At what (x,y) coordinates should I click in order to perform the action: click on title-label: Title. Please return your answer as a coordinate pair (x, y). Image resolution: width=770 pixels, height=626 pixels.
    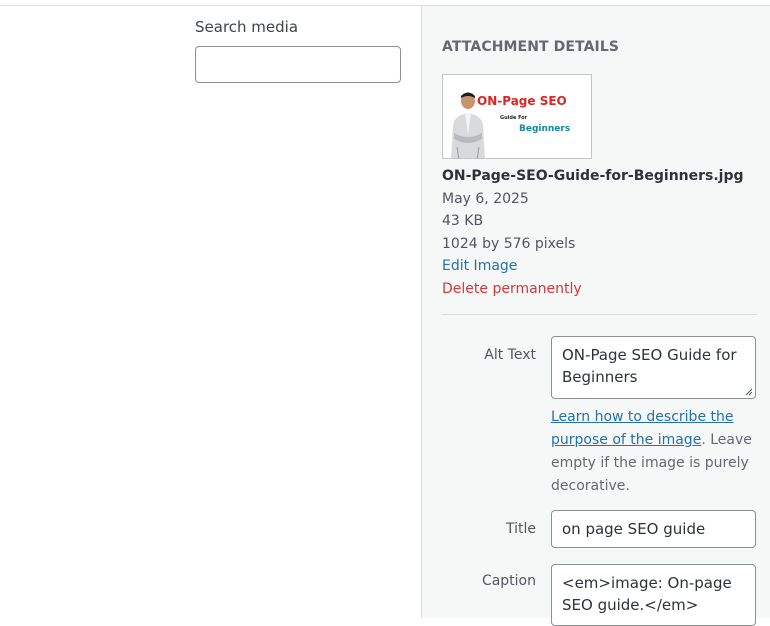
    Looking at the image, I should click on (520, 529).